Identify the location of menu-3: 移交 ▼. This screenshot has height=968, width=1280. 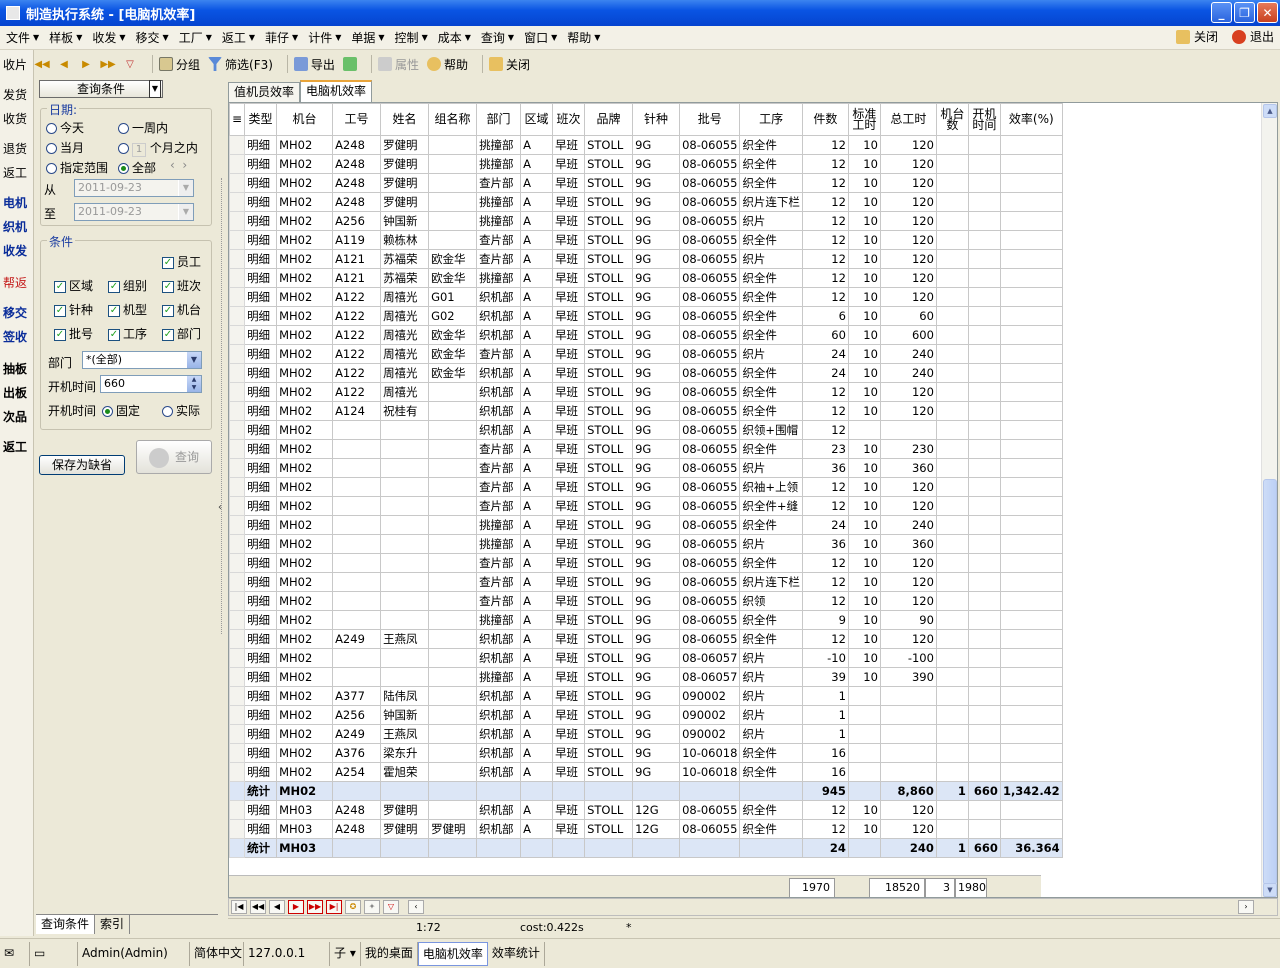
(152, 38).